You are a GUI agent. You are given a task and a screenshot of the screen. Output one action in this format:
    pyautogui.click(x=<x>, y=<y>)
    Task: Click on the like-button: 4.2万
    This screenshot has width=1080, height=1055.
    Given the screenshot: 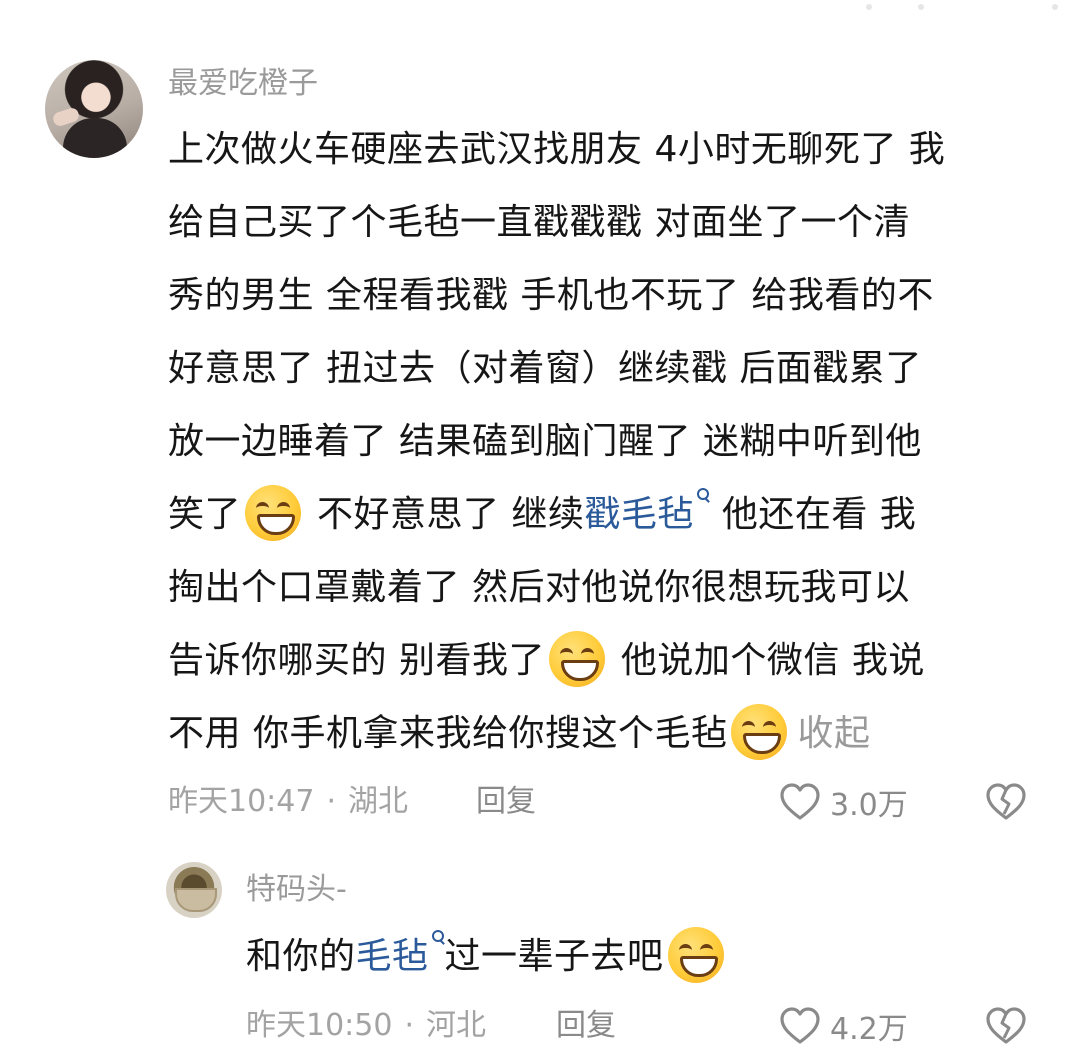 What is the action you would take?
    pyautogui.click(x=843, y=1026)
    